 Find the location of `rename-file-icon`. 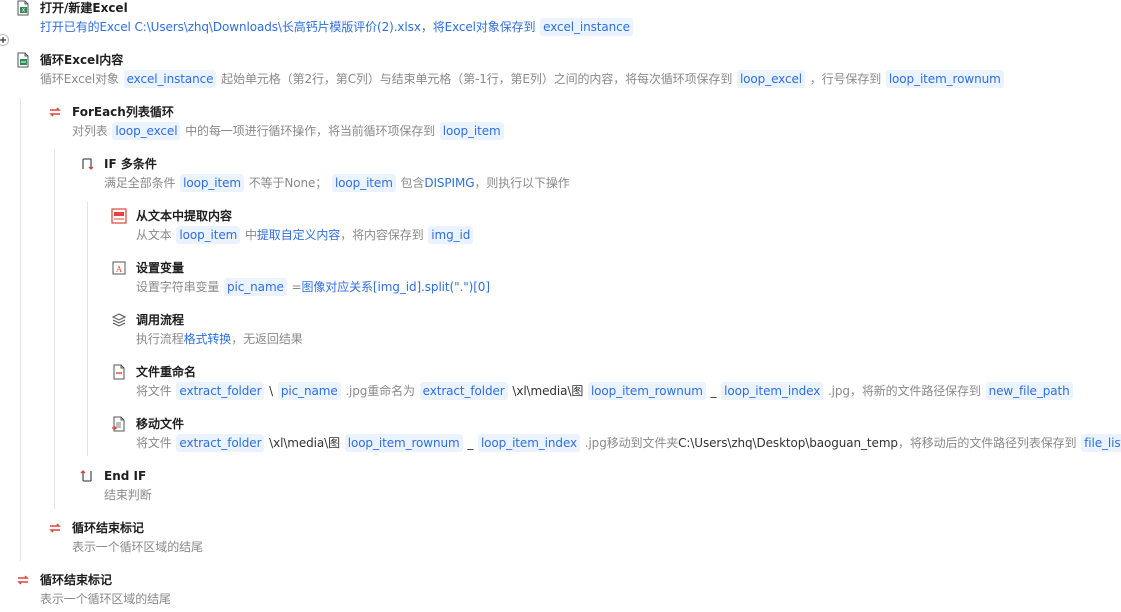

rename-file-icon is located at coordinates (119, 372).